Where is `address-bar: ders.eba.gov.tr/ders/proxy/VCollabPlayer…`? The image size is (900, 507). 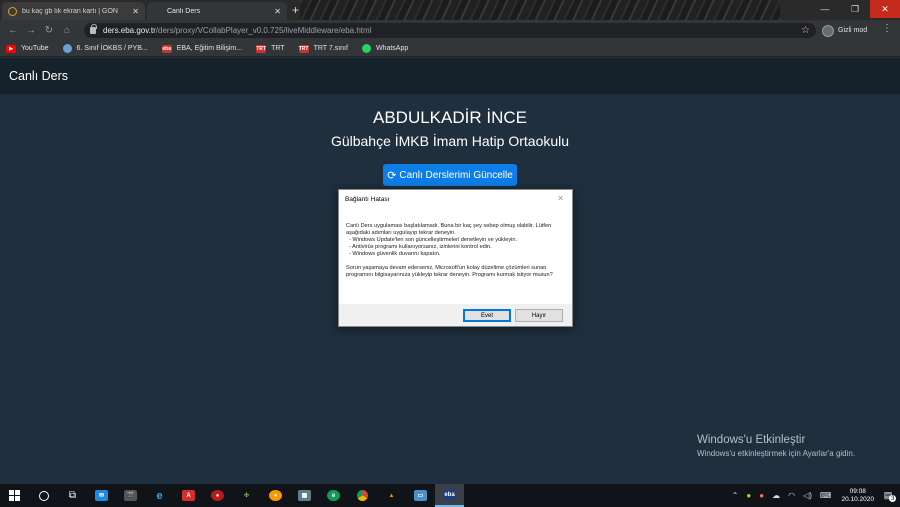
address-bar: ders.eba.gov.tr/ders/proxy/VCollabPlayer… is located at coordinates (450, 30).